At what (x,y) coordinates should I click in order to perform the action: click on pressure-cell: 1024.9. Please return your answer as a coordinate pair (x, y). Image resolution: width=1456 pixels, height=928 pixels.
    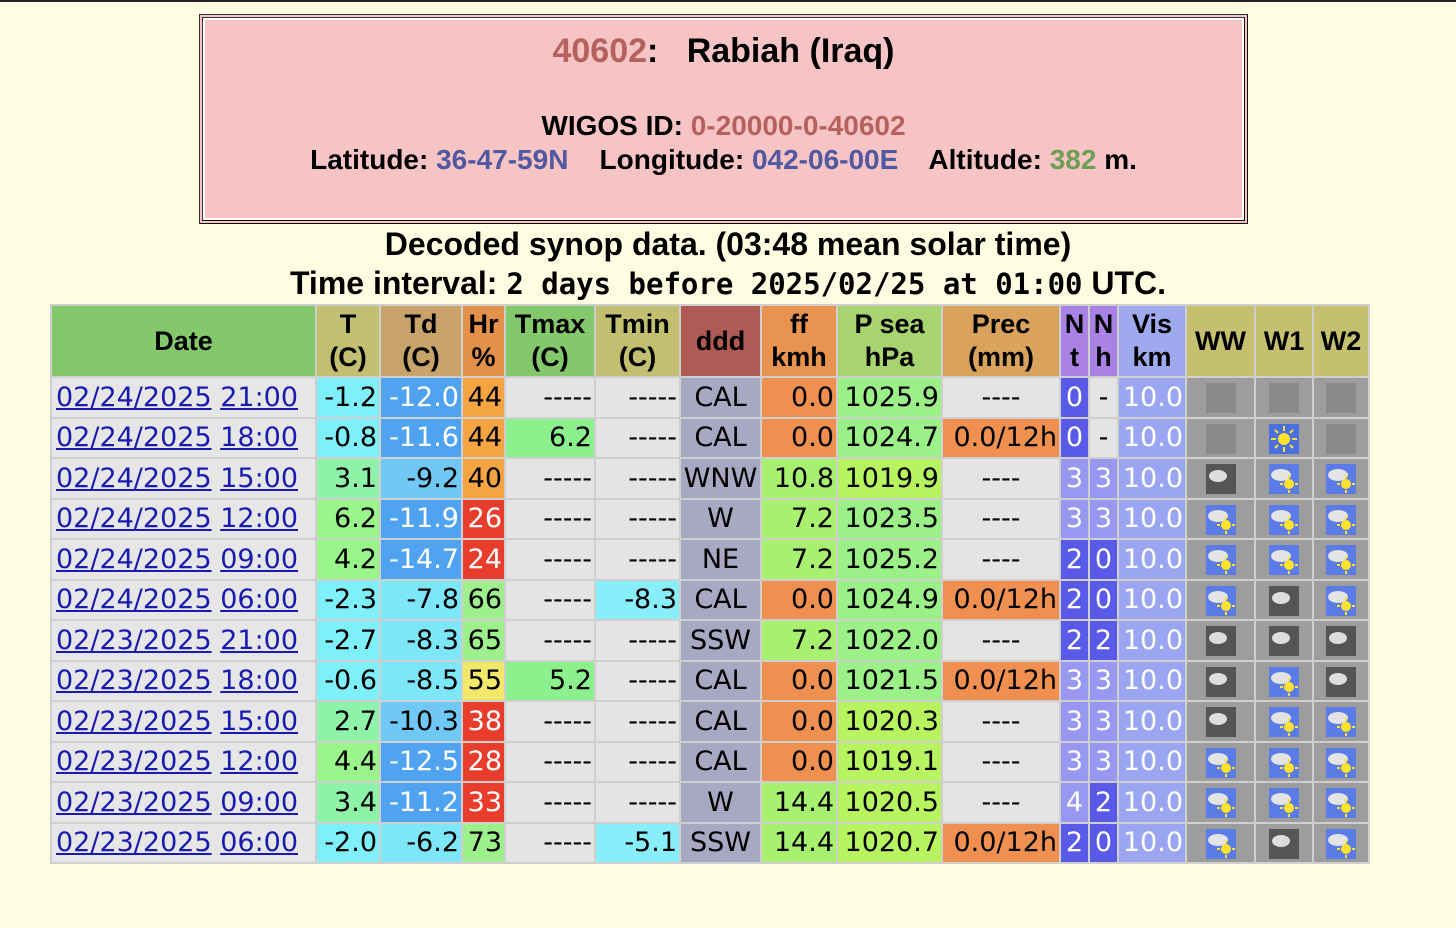
    Looking at the image, I should click on (889, 599).